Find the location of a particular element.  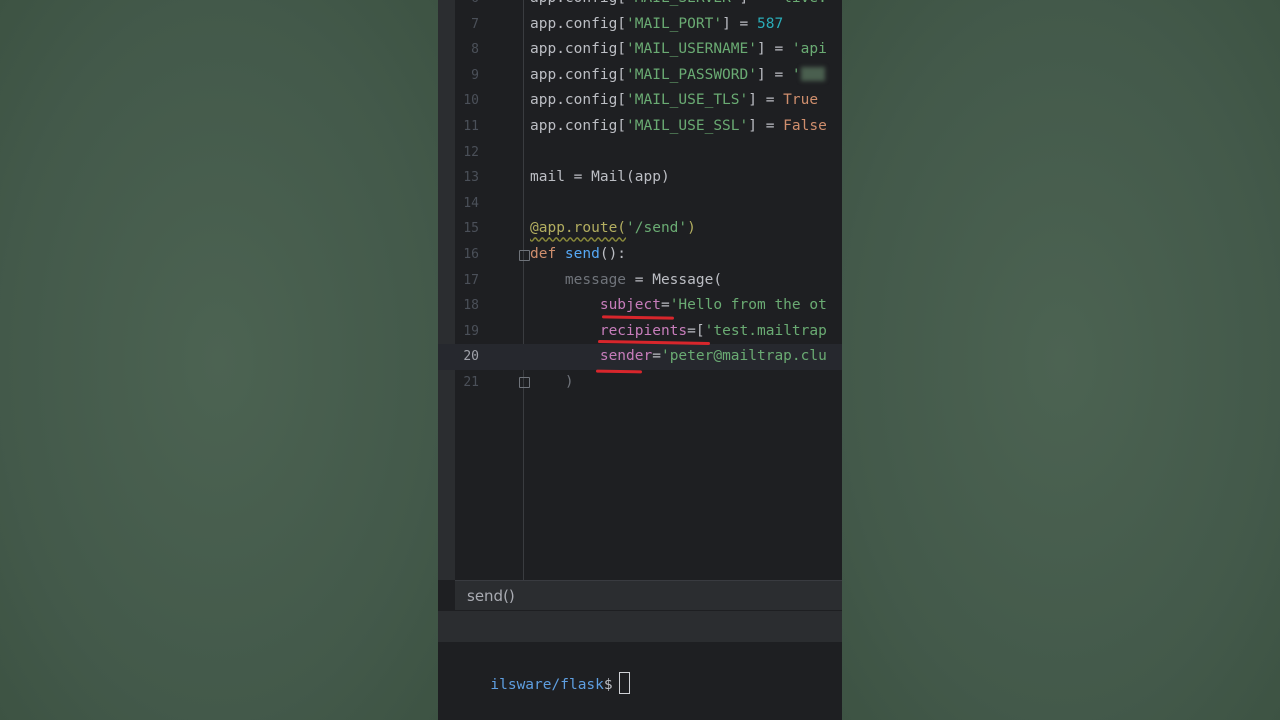

code-line: 7 app.config['MAIL_PORT'] = 587 is located at coordinates (640, 25).